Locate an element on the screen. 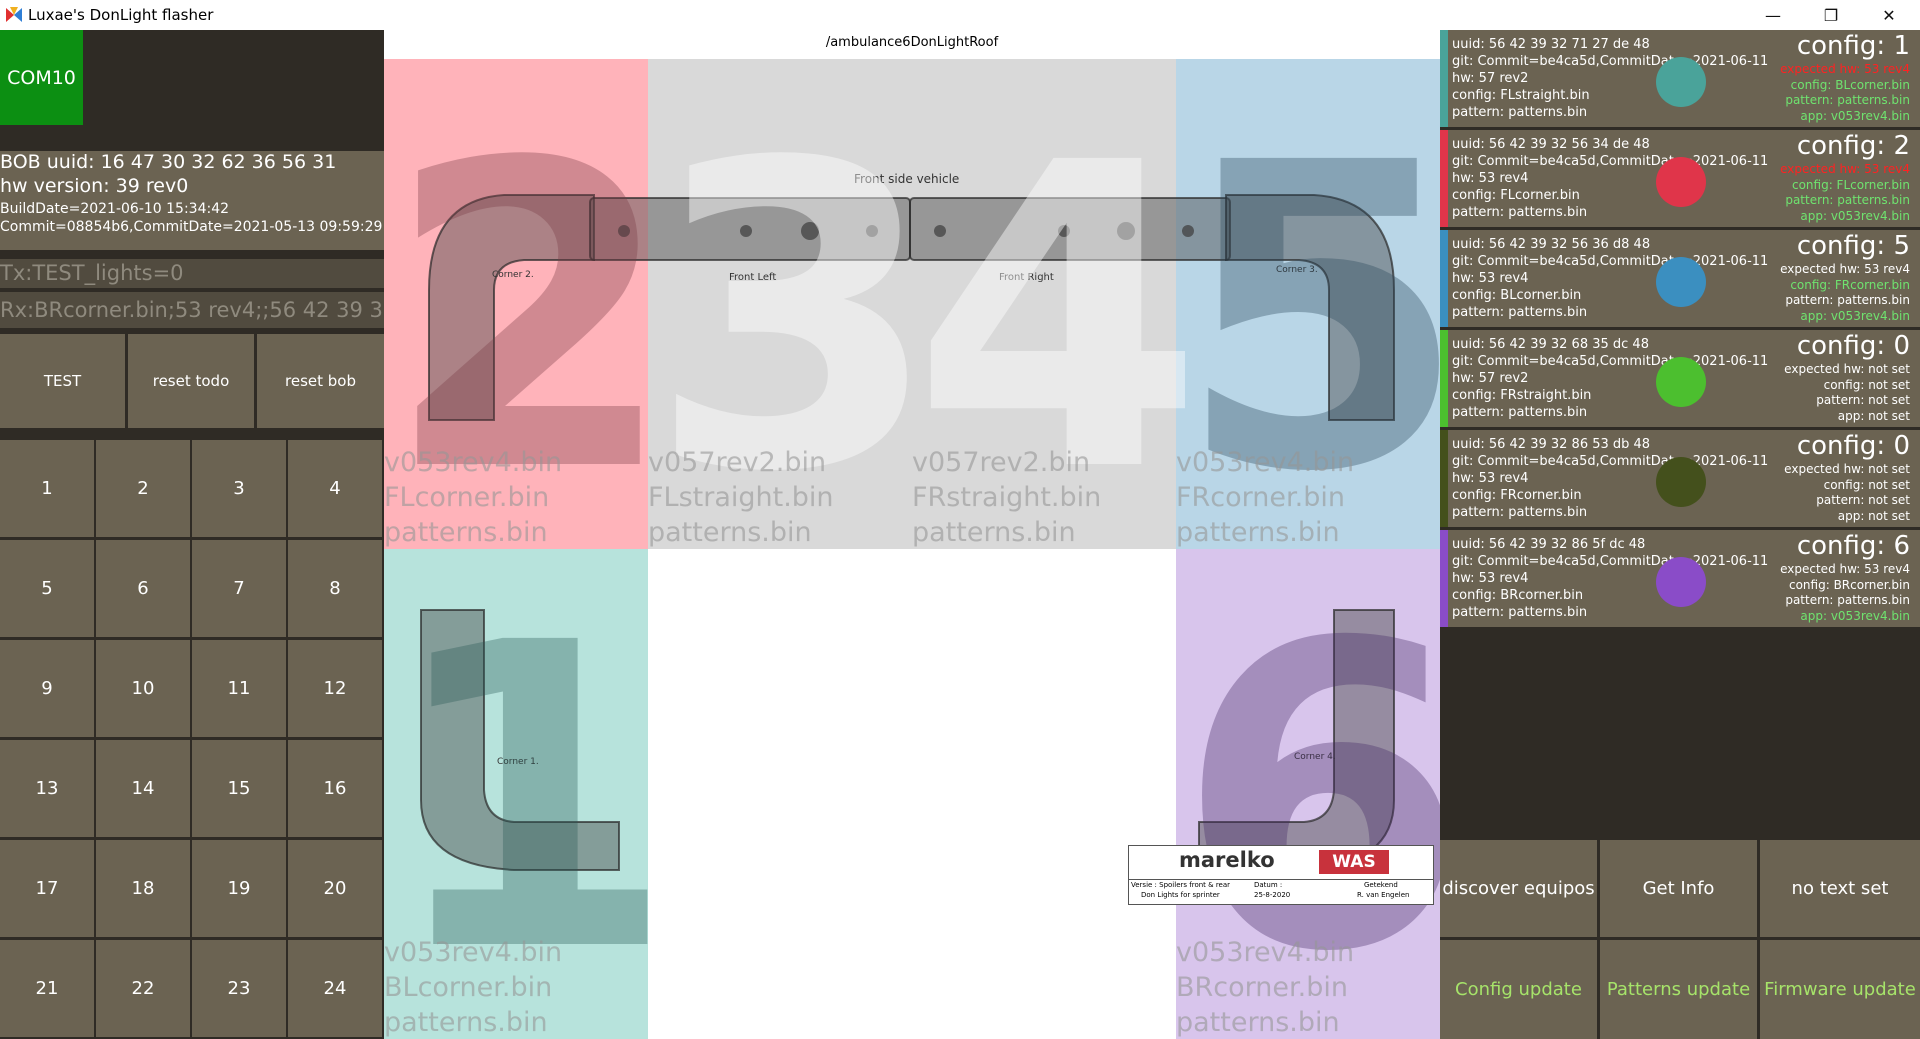 The image size is (1920, 1039). number-button-9: 9 is located at coordinates (47, 688).